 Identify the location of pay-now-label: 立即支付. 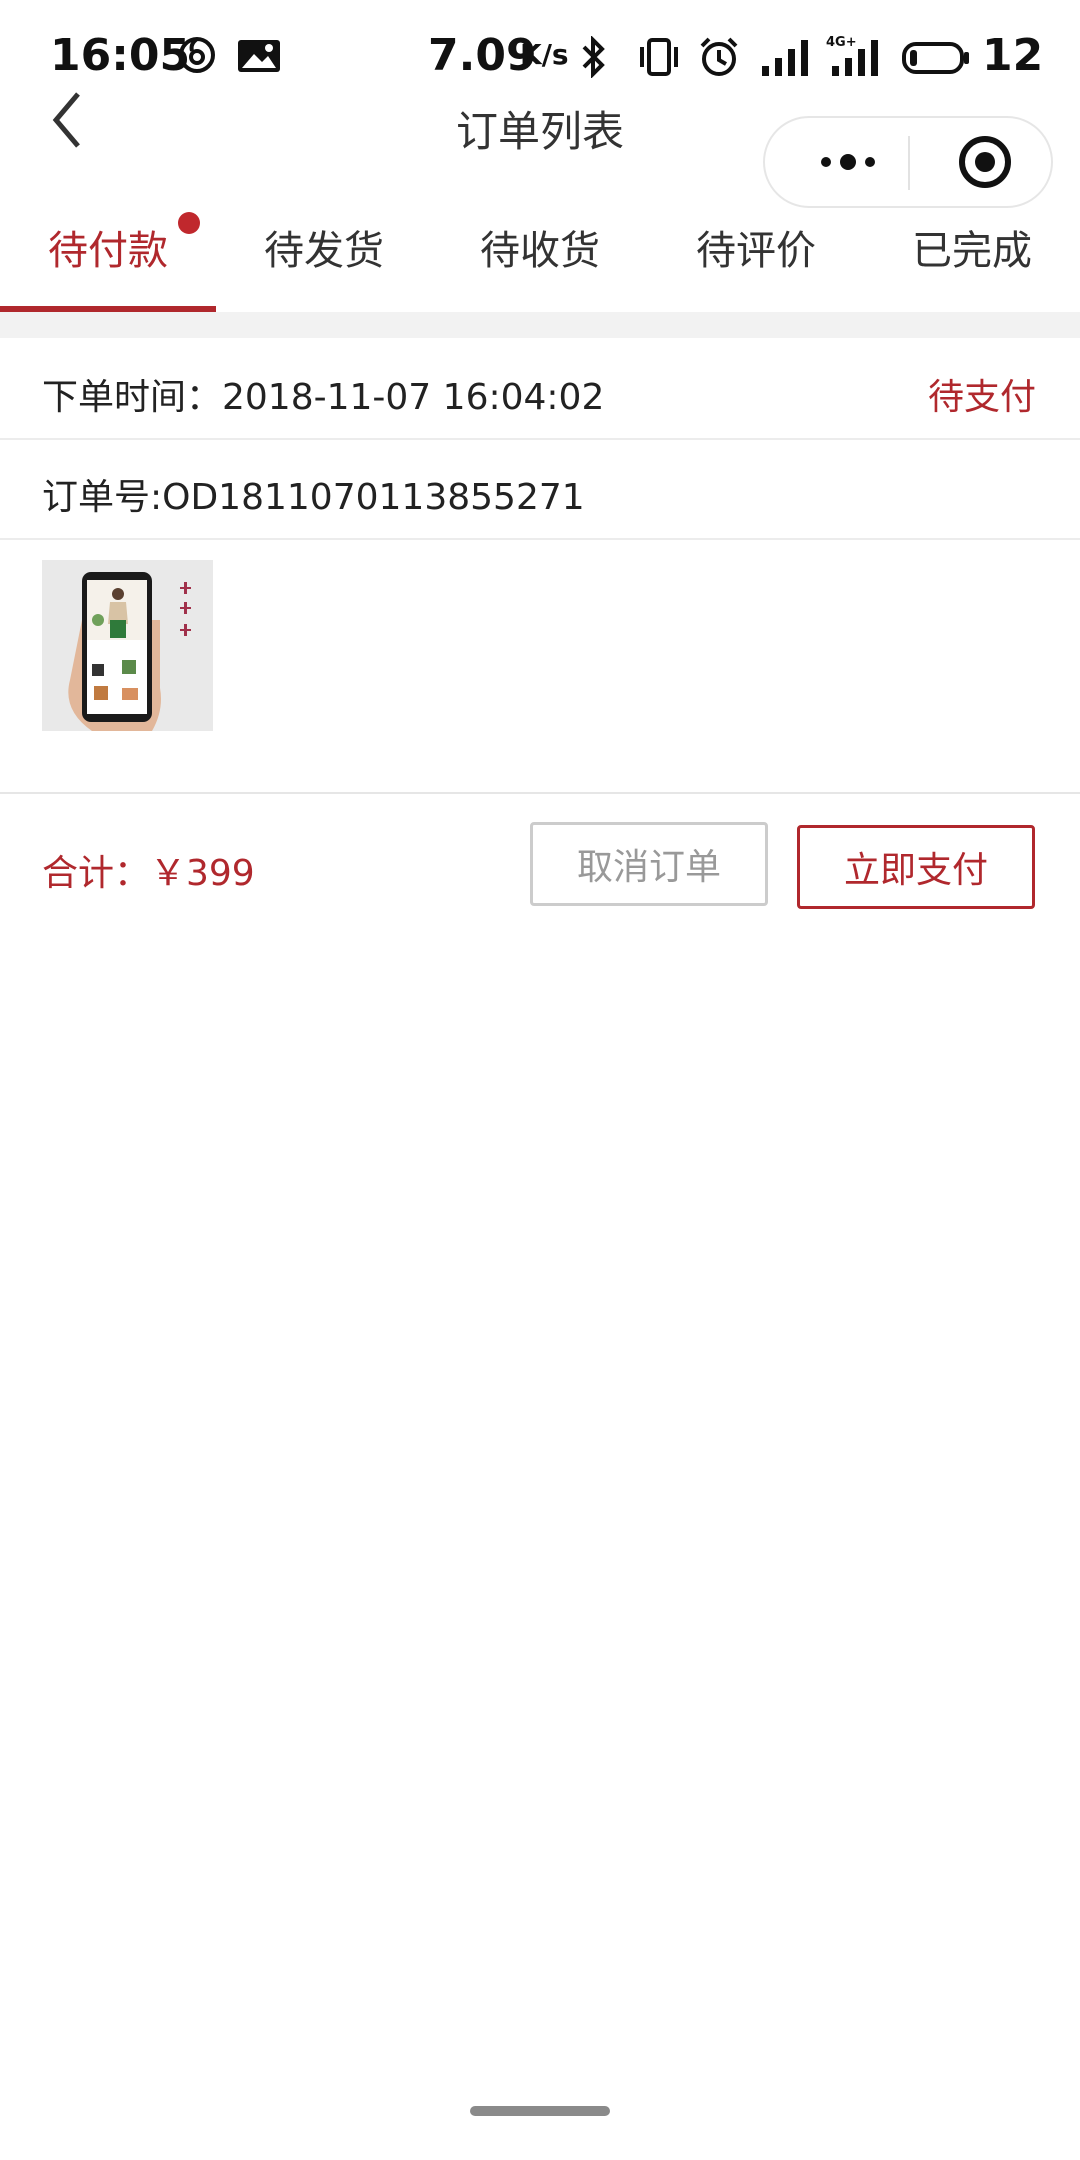
(915, 870).